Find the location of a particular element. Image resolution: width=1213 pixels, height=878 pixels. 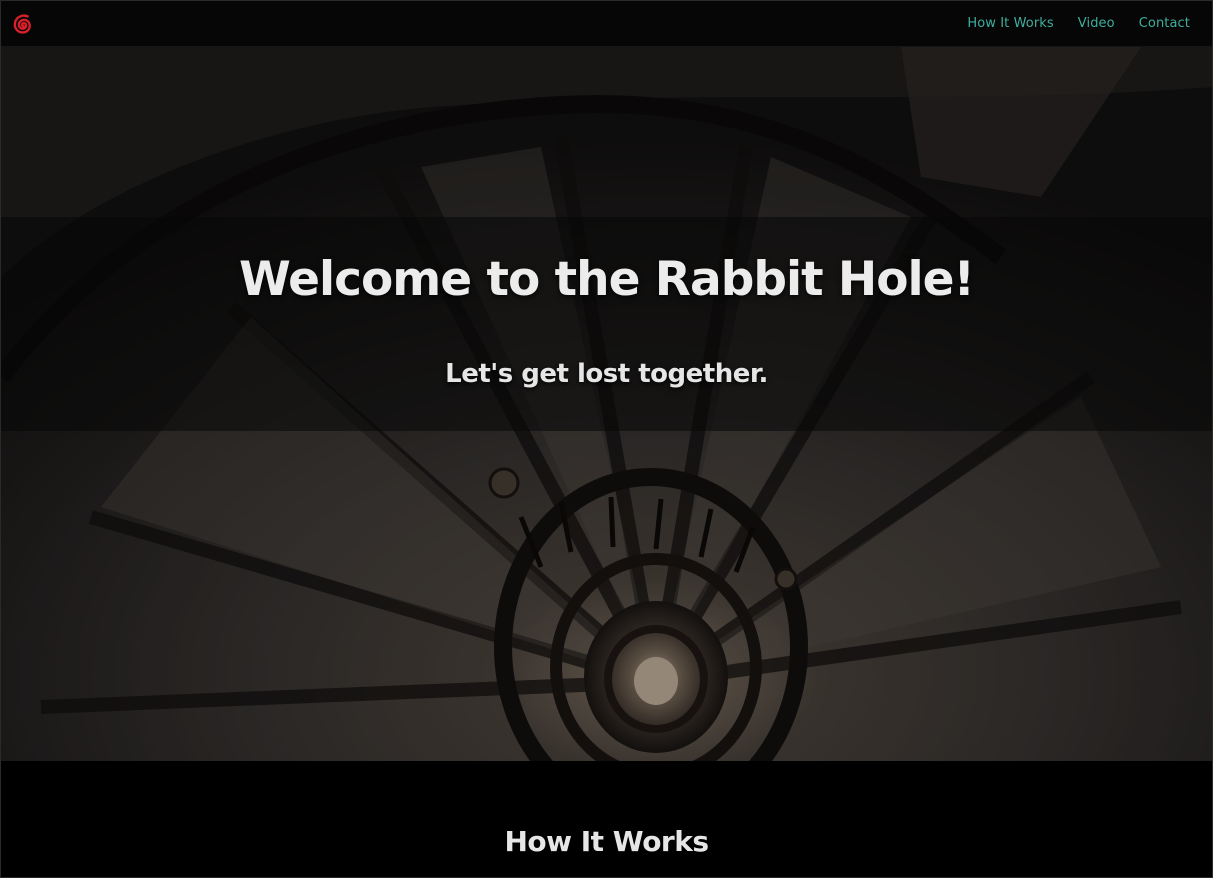

nav-link-how-it-works: How It Works is located at coordinates (1010, 23).